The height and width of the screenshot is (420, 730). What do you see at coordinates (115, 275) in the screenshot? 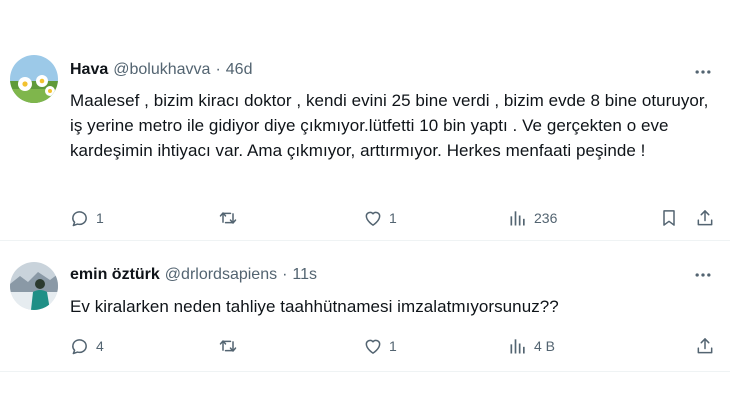
I see `display-name: emin öztürk` at bounding box center [115, 275].